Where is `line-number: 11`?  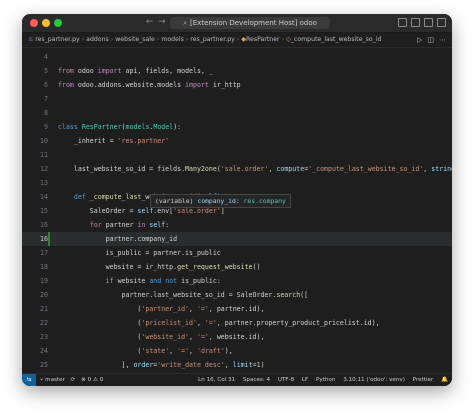 line-number: 11 is located at coordinates (44, 155).